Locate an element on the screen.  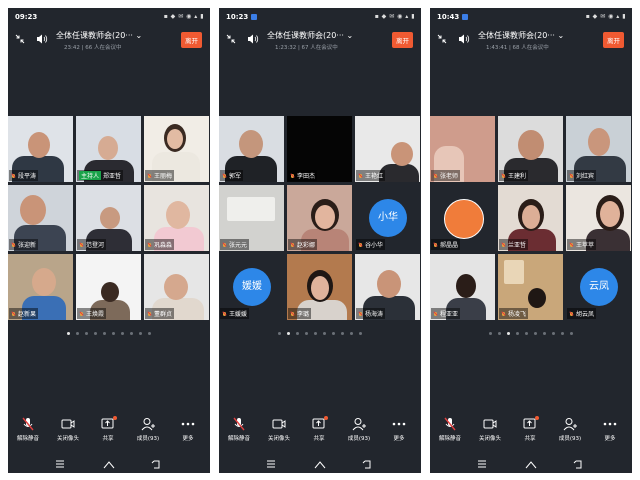
video-tile: 张元元 is located at coordinates (251, 218).